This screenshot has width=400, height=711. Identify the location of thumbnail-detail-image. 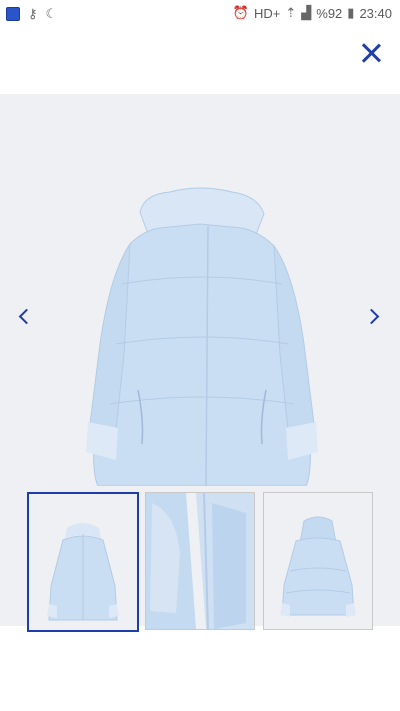
(200, 561).